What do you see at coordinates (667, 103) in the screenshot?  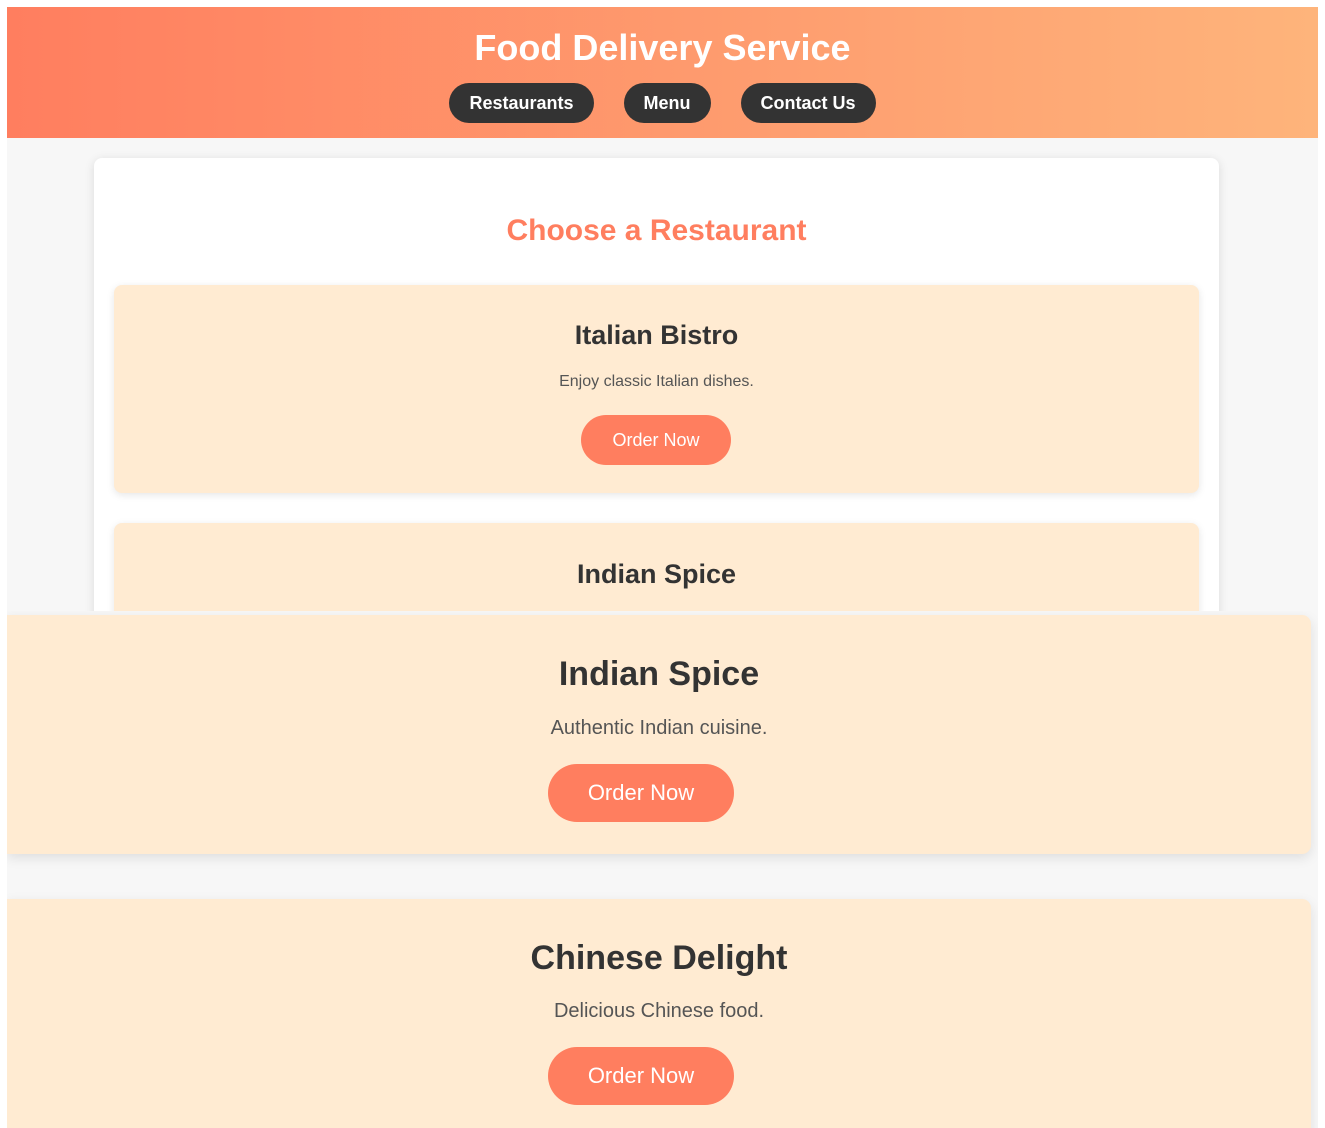 I see `nav-menu-button: Menu` at bounding box center [667, 103].